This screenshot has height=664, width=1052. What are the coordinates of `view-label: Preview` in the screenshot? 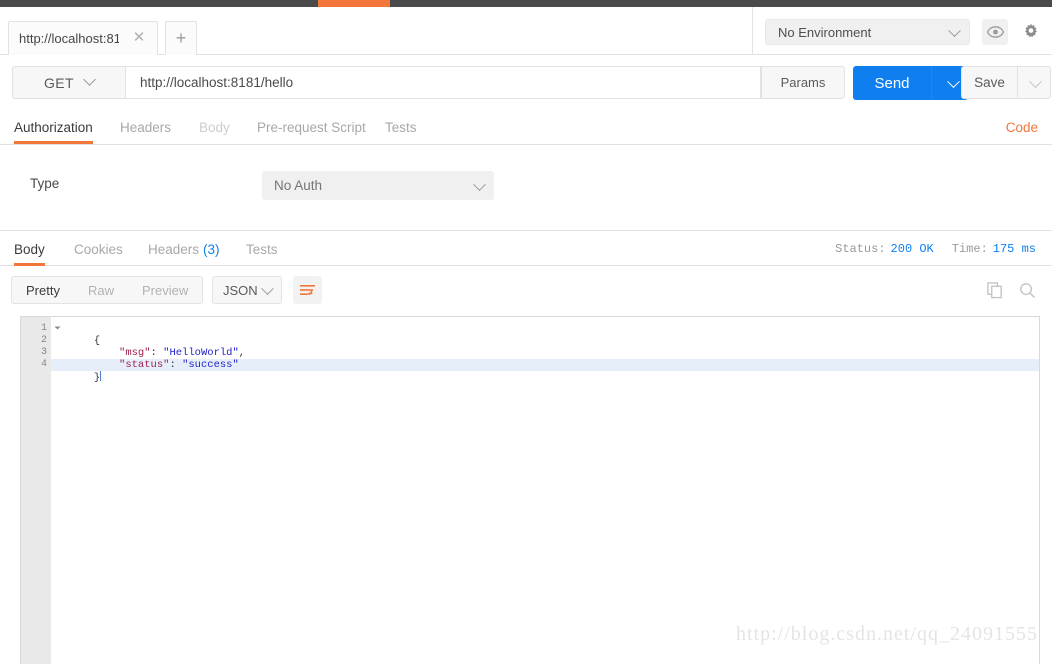 It's located at (165, 290).